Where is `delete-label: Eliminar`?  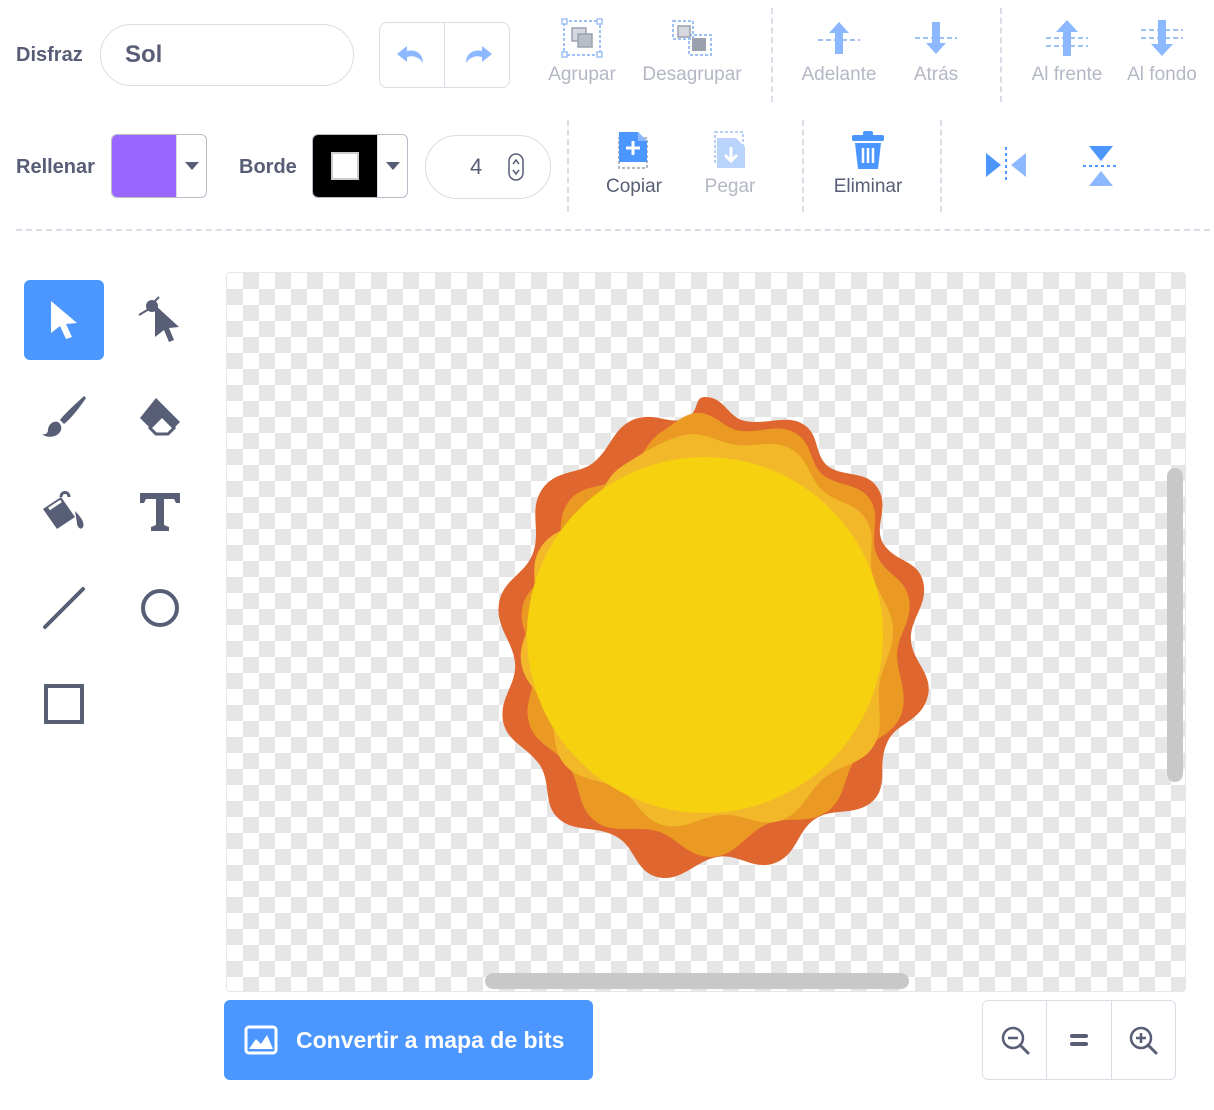
delete-label: Eliminar is located at coordinates (868, 186).